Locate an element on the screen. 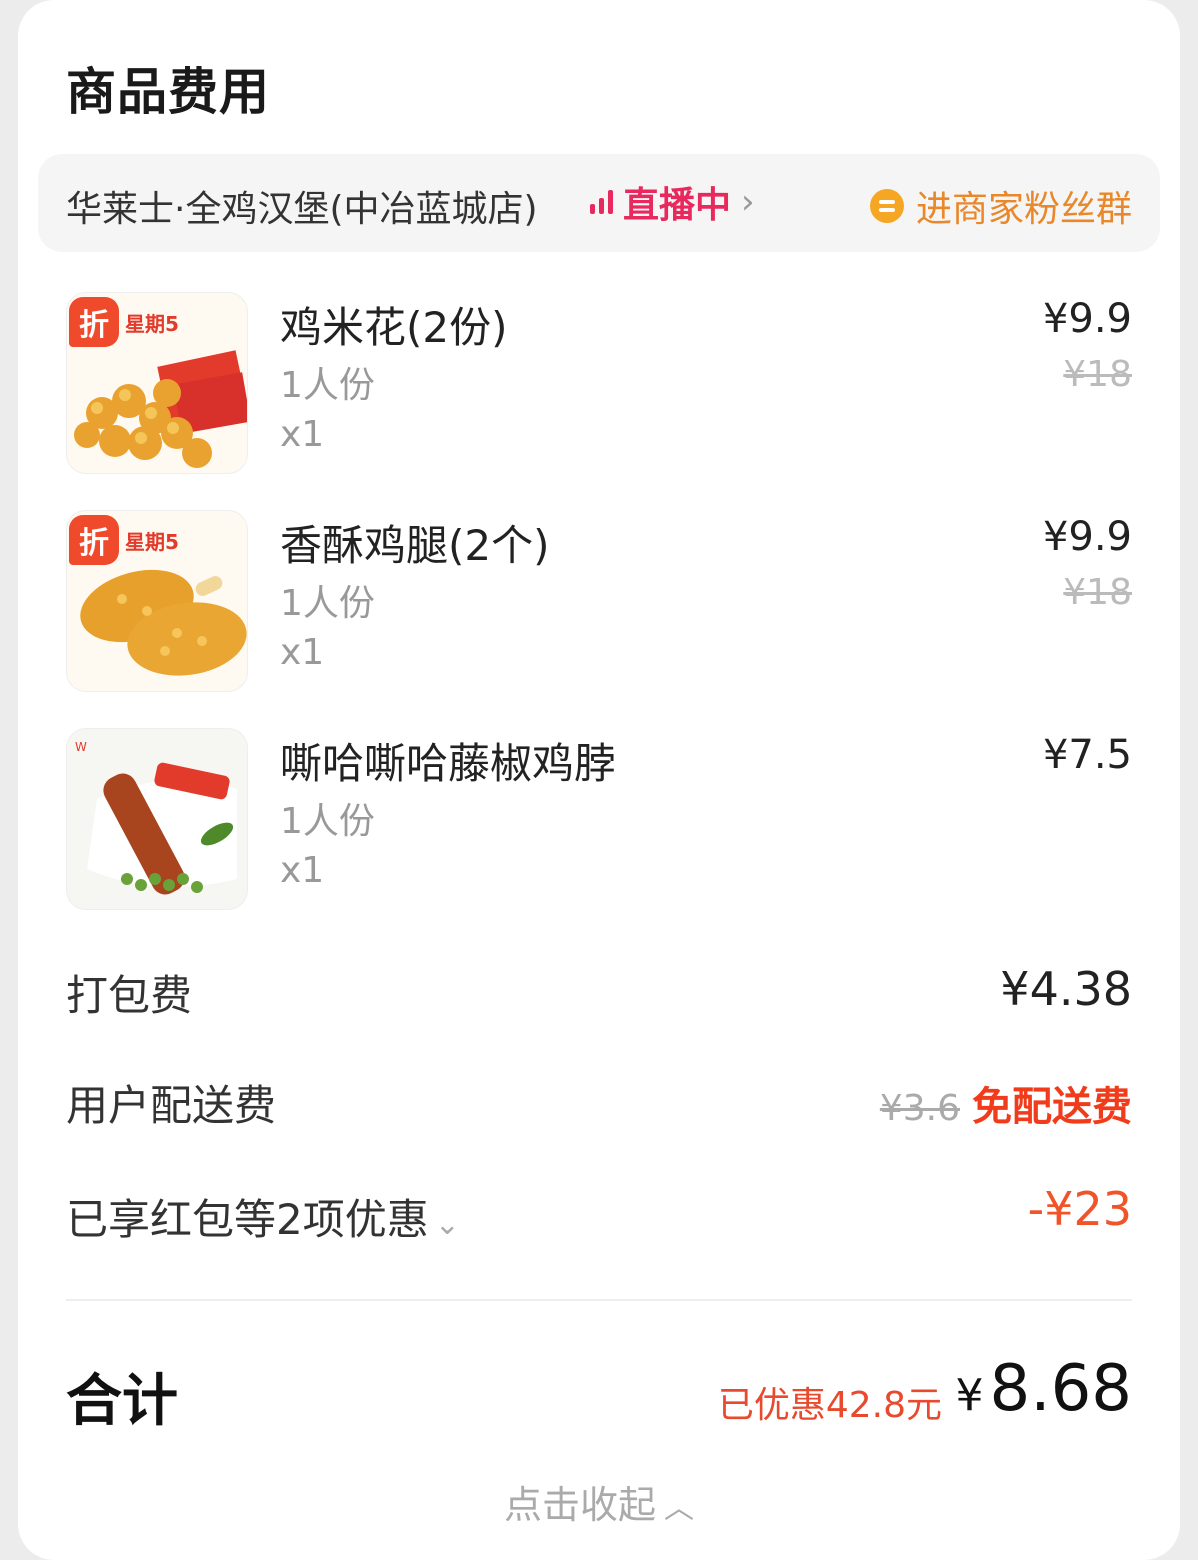 This screenshot has width=1198, height=1560. section-title: 商品费用 is located at coordinates (168, 92).